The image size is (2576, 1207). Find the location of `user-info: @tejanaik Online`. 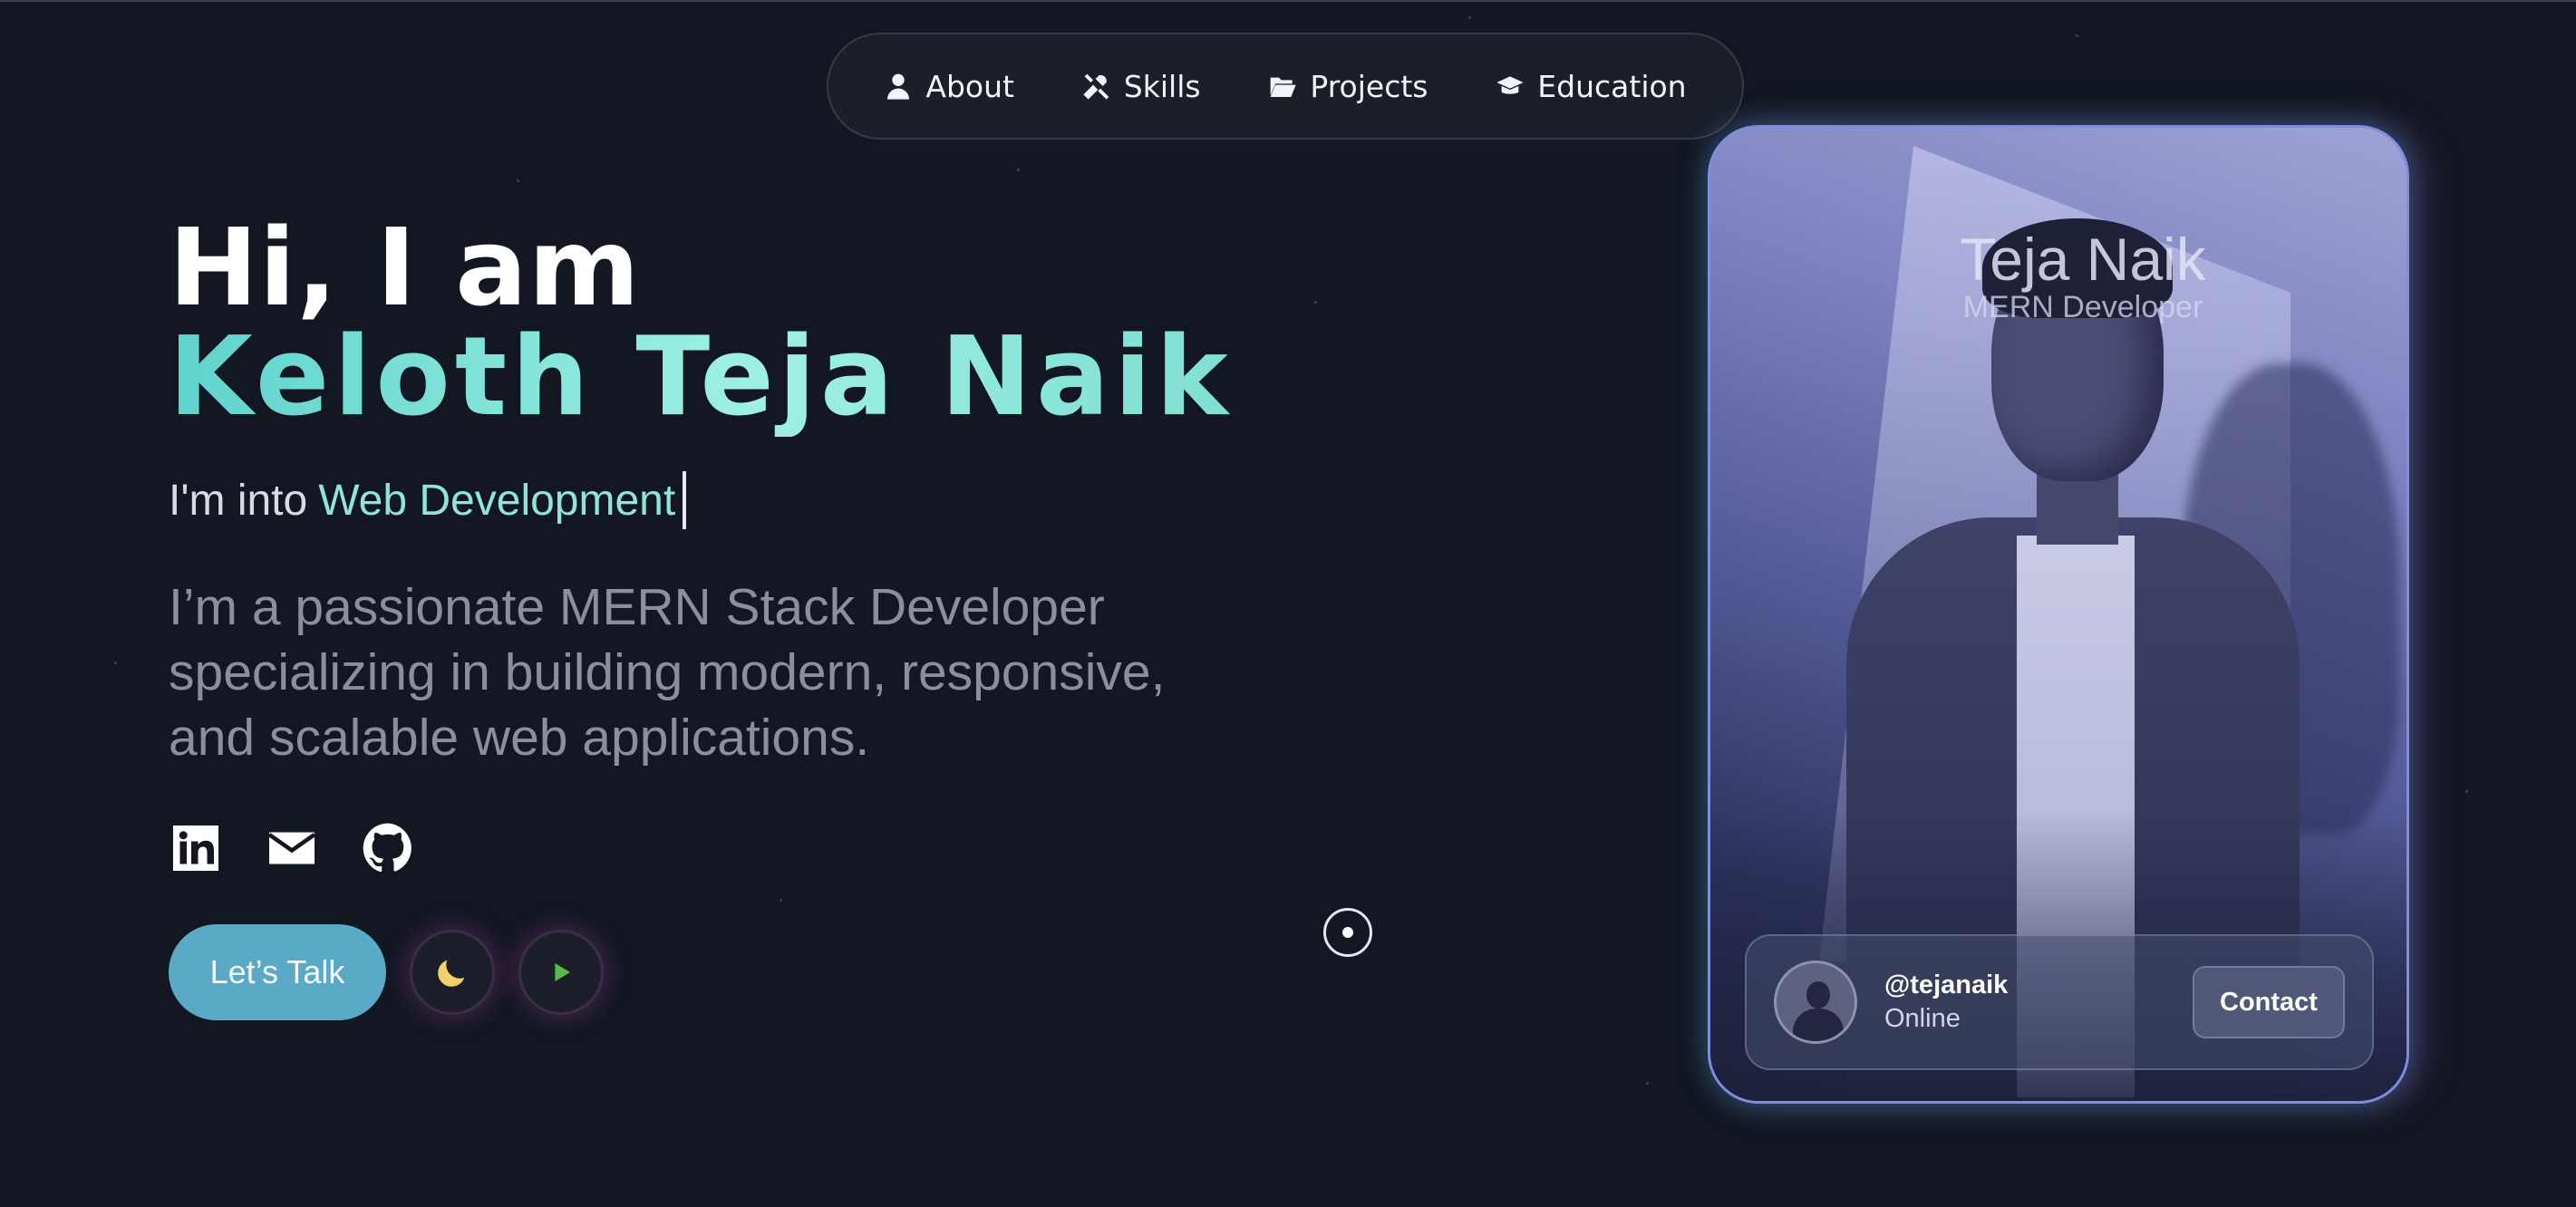

user-info: @tejanaik Online is located at coordinates (1946, 1002).